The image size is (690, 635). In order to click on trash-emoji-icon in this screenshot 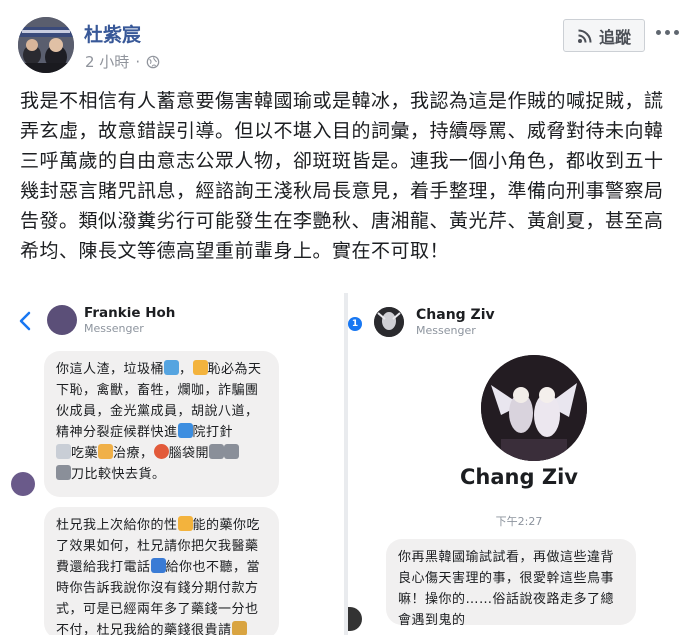, I will do `click(172, 367)`.